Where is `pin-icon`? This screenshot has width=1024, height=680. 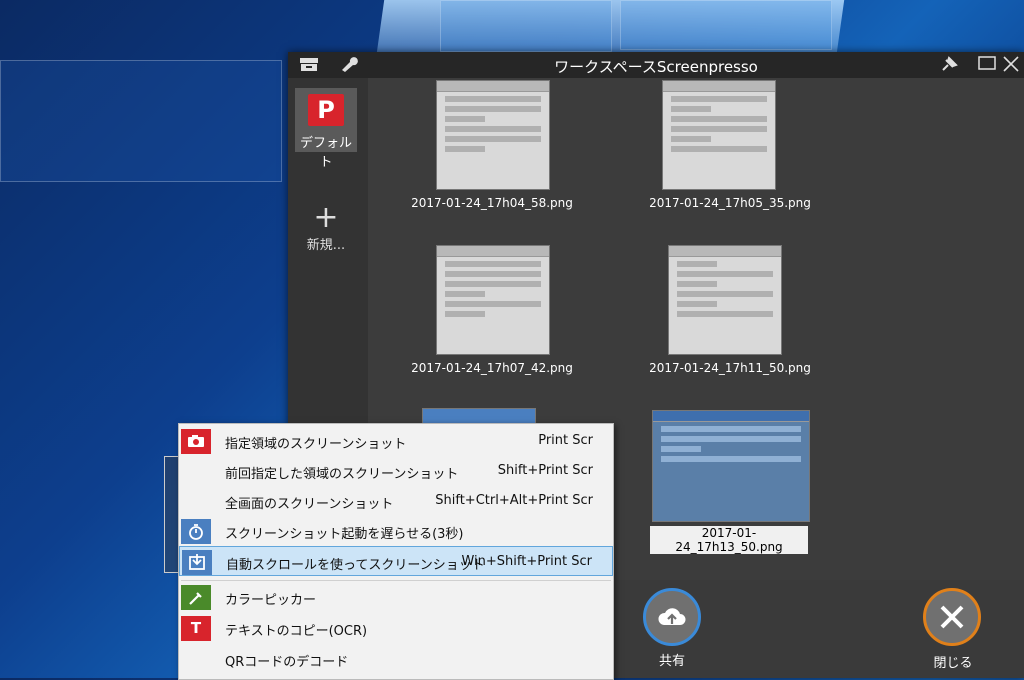
pin-icon is located at coordinates (949, 65).